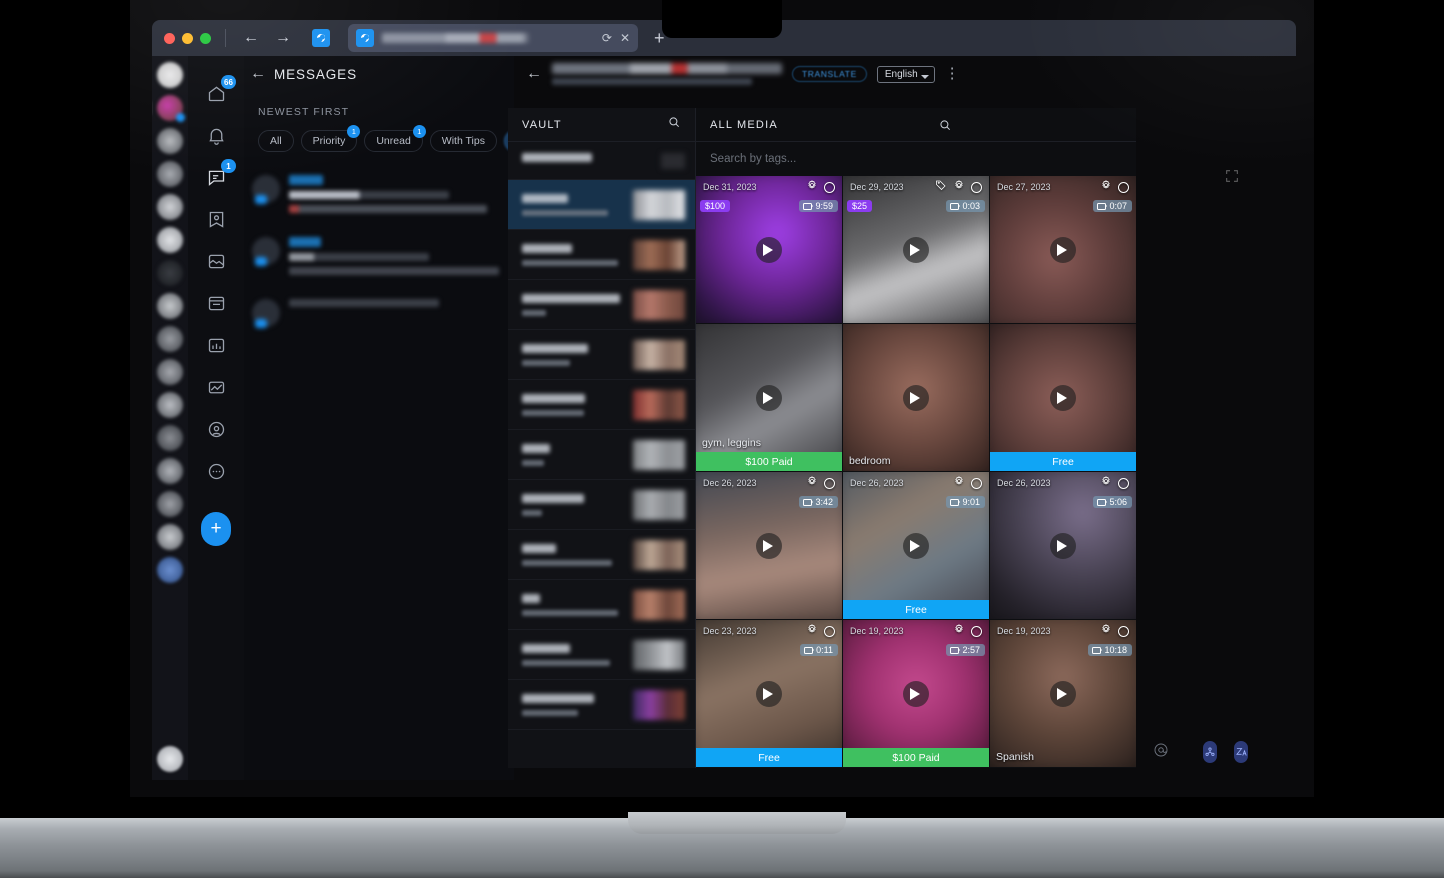 This screenshot has width=1444, height=878. What do you see at coordinates (1099, 779) in the screenshot?
I see `close-button: CLOSE` at bounding box center [1099, 779].